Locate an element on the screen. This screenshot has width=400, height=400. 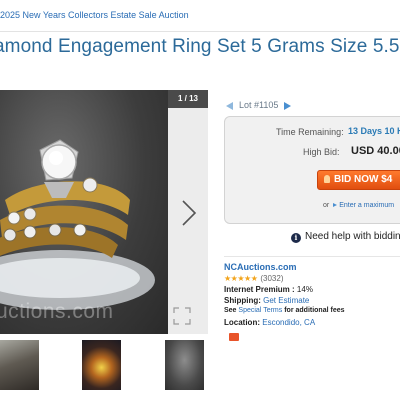
shipping-label: Shipping: is located at coordinates (242, 300).